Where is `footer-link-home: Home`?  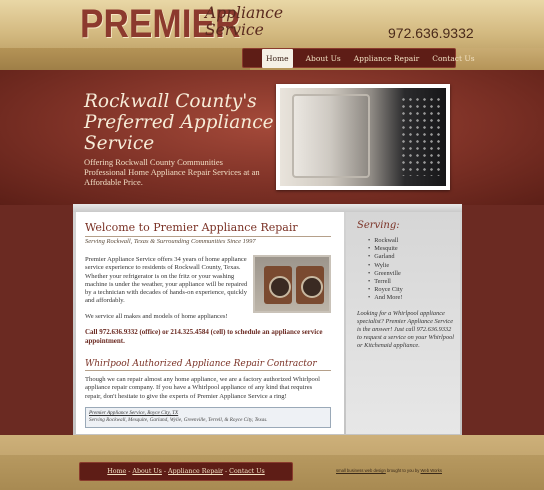 footer-link-home: Home is located at coordinates (116, 471).